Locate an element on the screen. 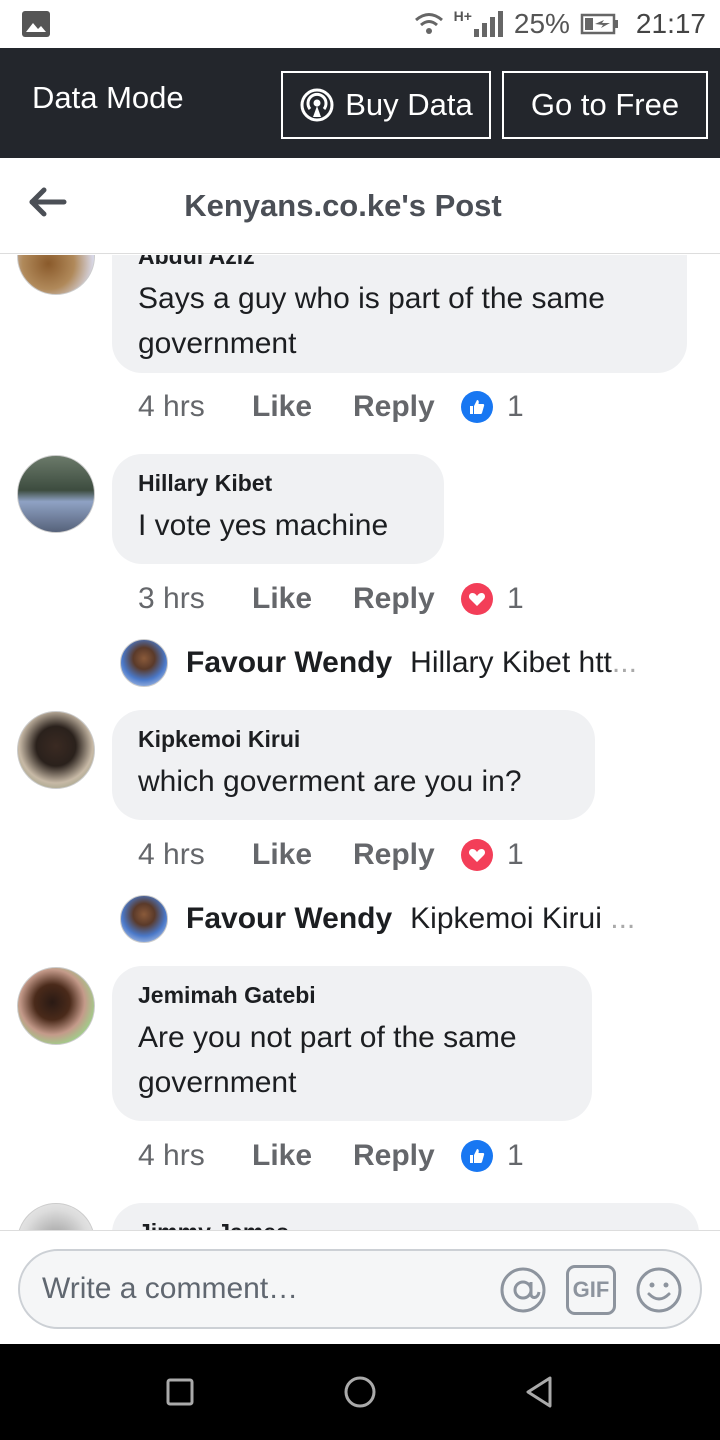 This screenshot has height=1440, width=720. data-mode-label: Data Mode is located at coordinates (108, 97).